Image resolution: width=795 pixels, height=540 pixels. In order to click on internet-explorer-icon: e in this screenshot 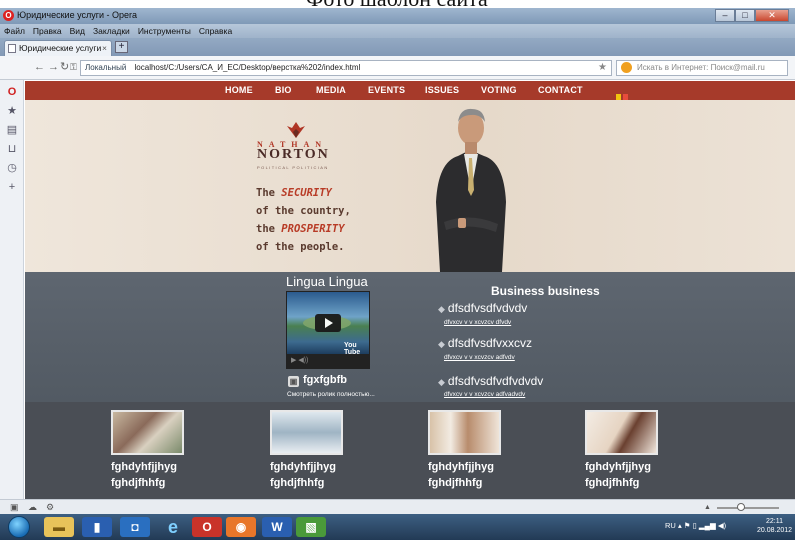, I will do `click(173, 527)`.